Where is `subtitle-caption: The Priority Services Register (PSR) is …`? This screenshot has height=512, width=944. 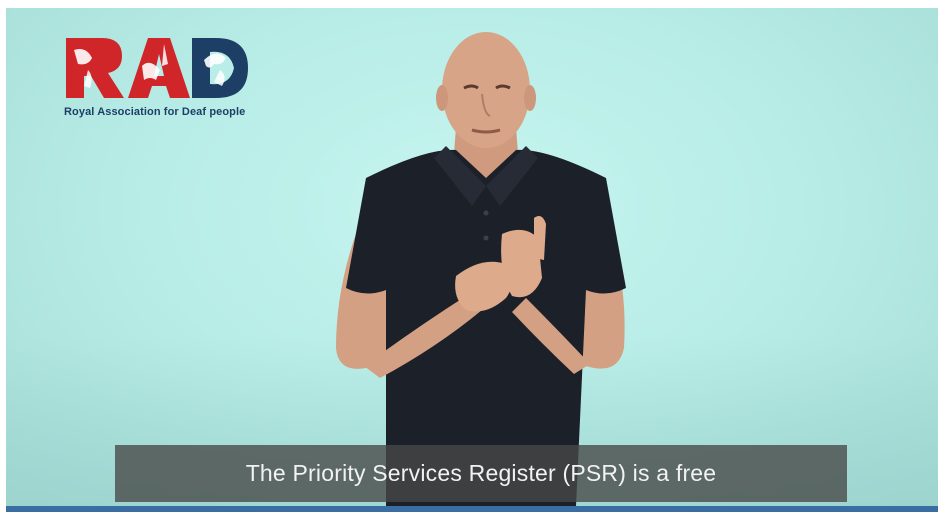 subtitle-caption: The Priority Services Register (PSR) is … is located at coordinates (481, 473).